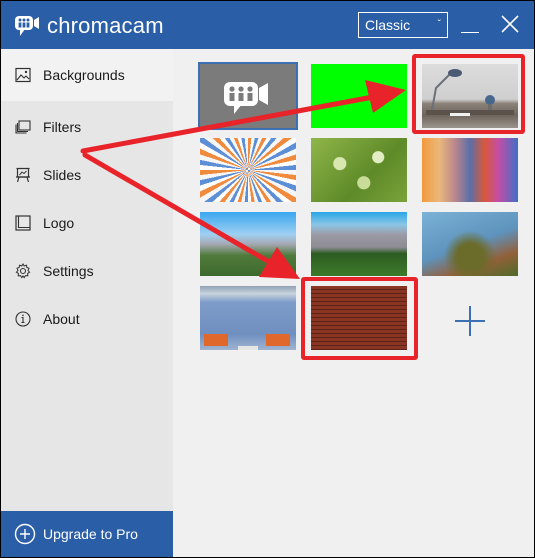  What do you see at coordinates (248, 318) in the screenshot?
I see `background-thumb-lounge` at bounding box center [248, 318].